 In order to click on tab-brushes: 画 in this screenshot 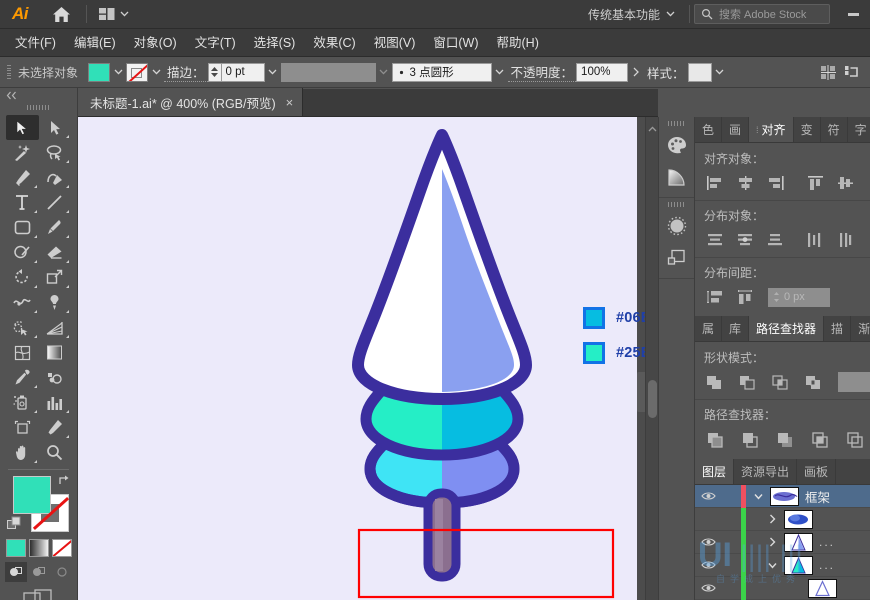, I will do `click(736, 129)`.